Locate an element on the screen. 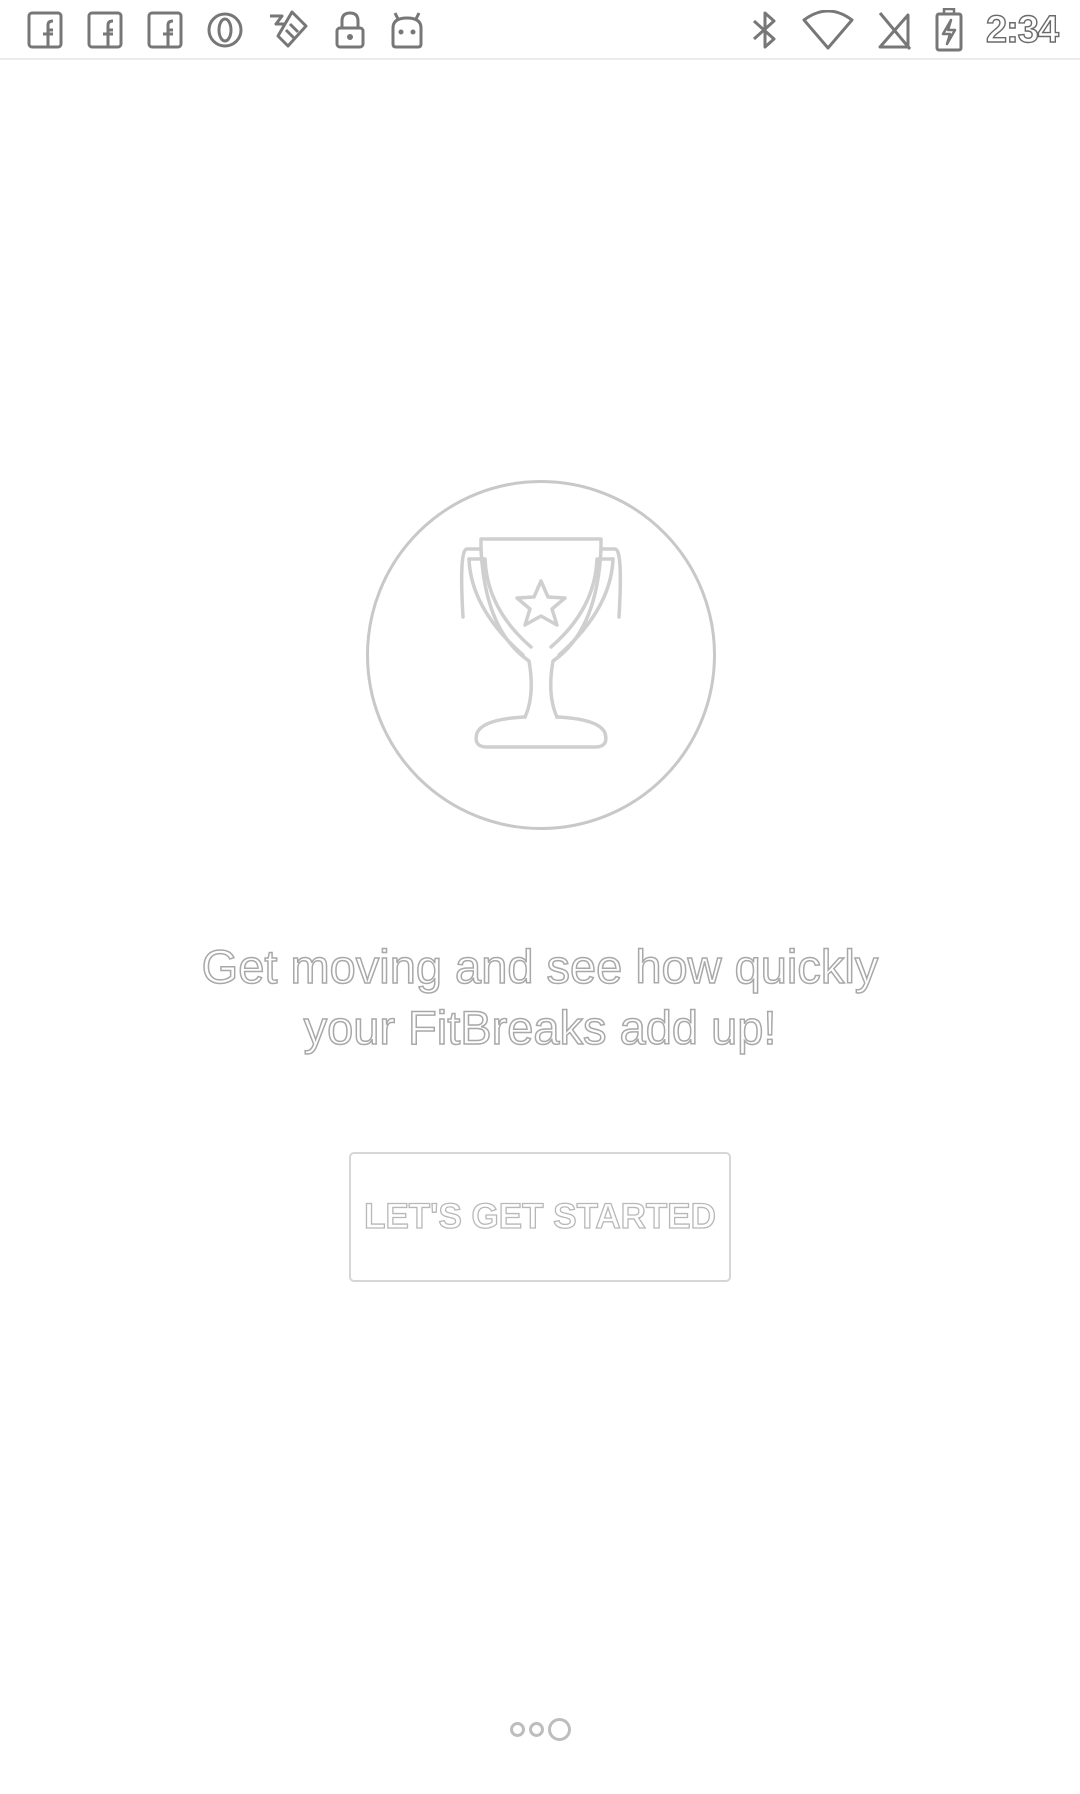  health-app-icon is located at coordinates (289, 30).